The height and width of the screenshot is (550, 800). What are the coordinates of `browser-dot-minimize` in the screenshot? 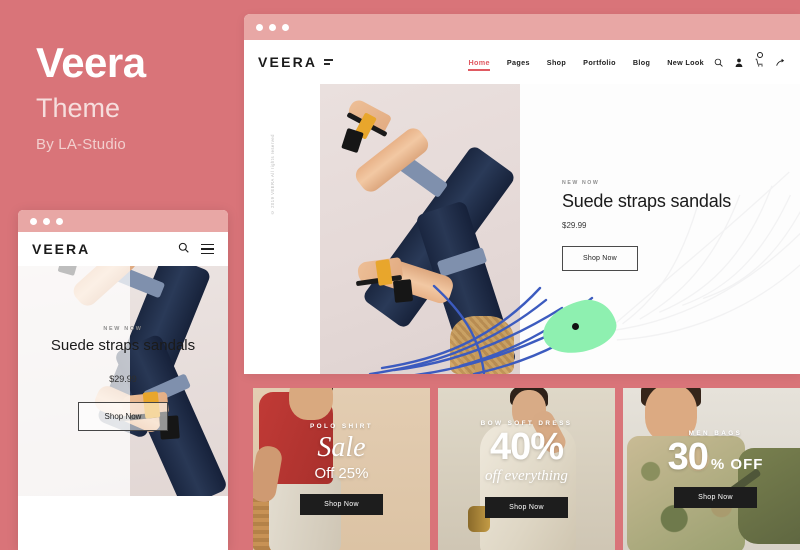 It's located at (272, 27).